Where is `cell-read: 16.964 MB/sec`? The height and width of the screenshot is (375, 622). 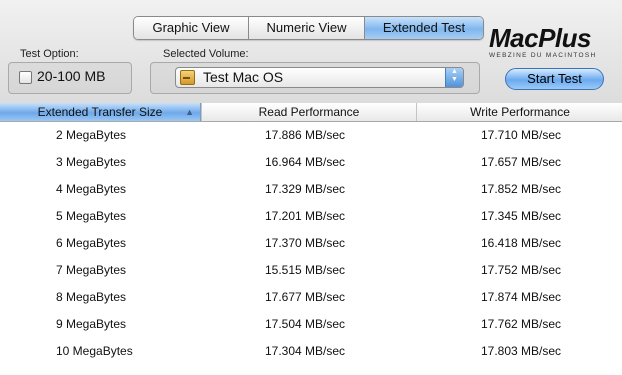 cell-read: 16.964 MB/sec is located at coordinates (305, 162).